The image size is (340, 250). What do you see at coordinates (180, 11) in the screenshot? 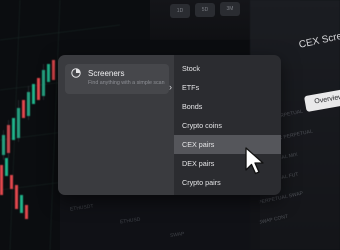
I see `background-pill: 1D` at bounding box center [180, 11].